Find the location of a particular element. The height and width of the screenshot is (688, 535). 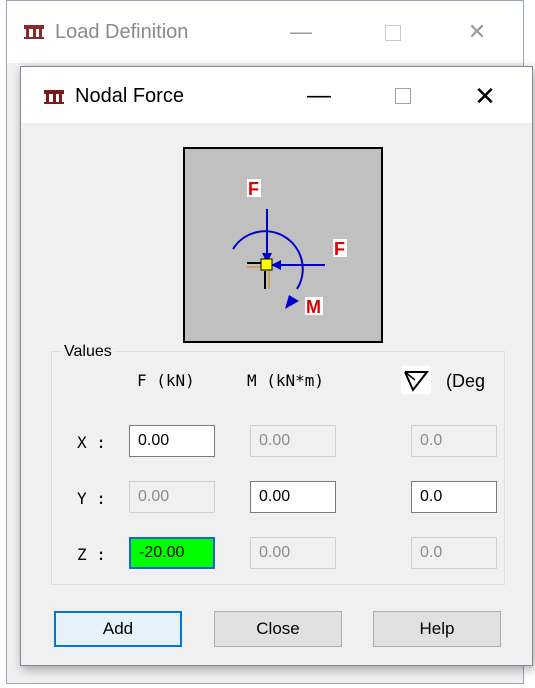

moment-column-header: M (kN*m) is located at coordinates (286, 380).